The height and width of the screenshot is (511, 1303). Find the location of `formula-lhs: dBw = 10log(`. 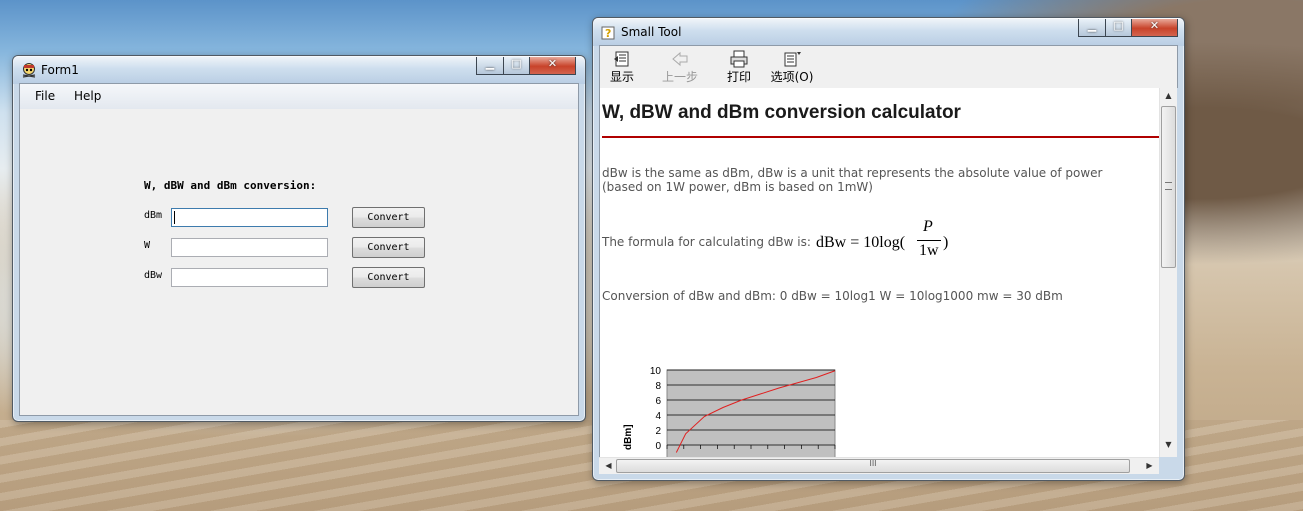

formula-lhs: dBw = 10log( is located at coordinates (861, 242).